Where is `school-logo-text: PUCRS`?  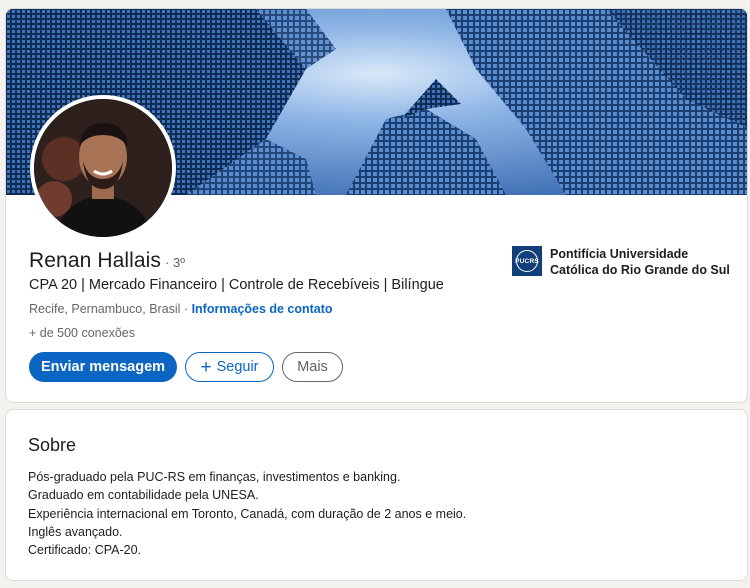
school-logo-text: PUCRS is located at coordinates (527, 261).